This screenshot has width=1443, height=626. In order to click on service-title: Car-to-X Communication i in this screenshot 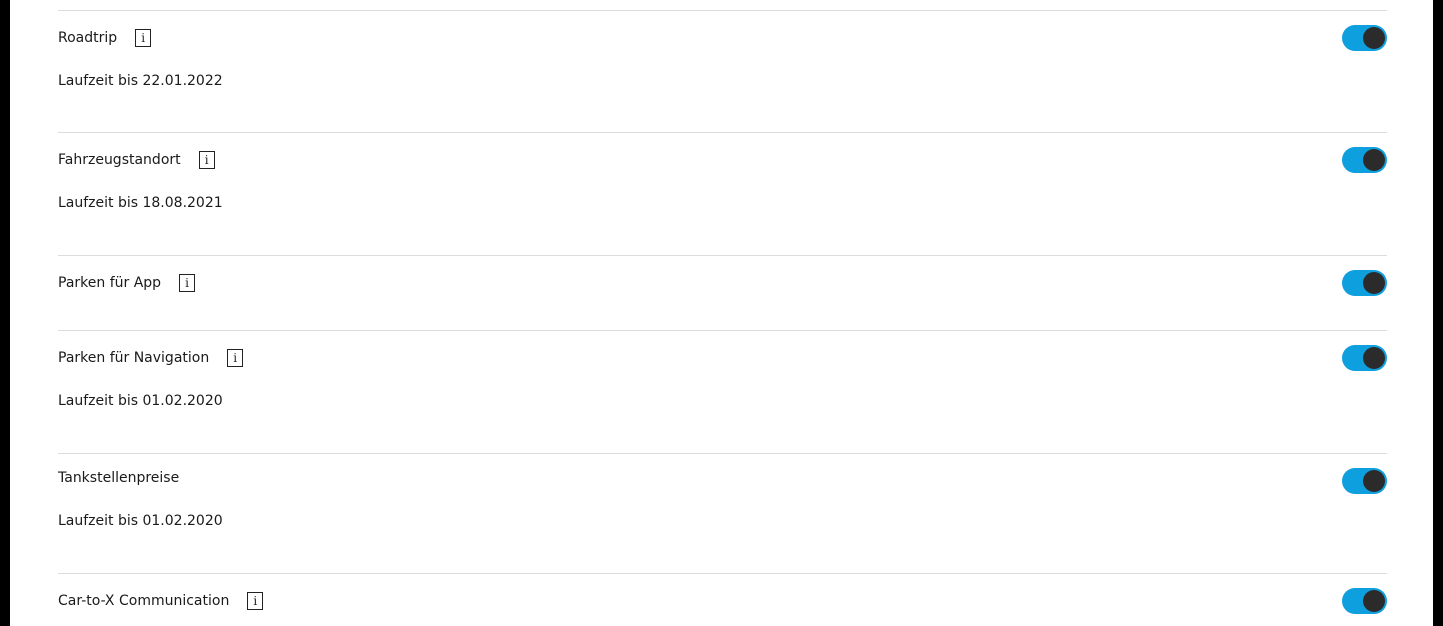, I will do `click(161, 601)`.